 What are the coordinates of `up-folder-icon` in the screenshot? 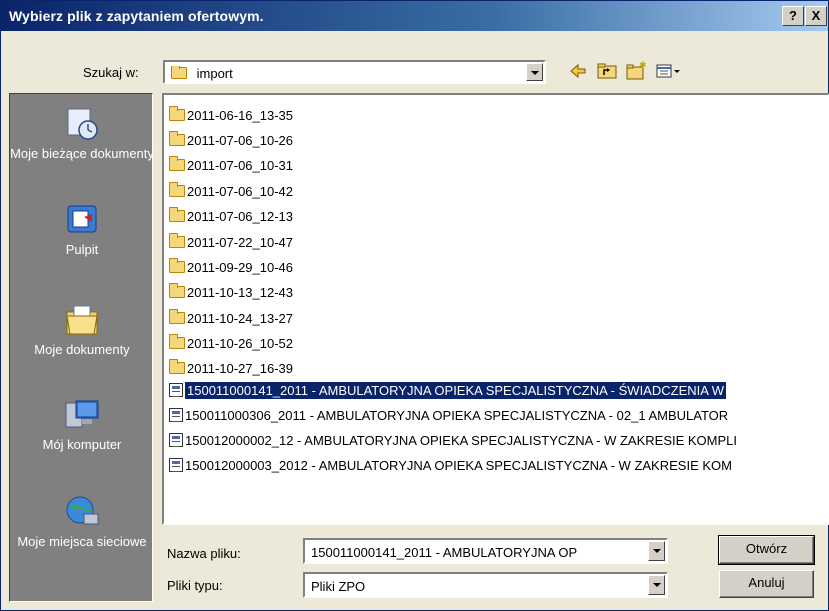 It's located at (607, 71).